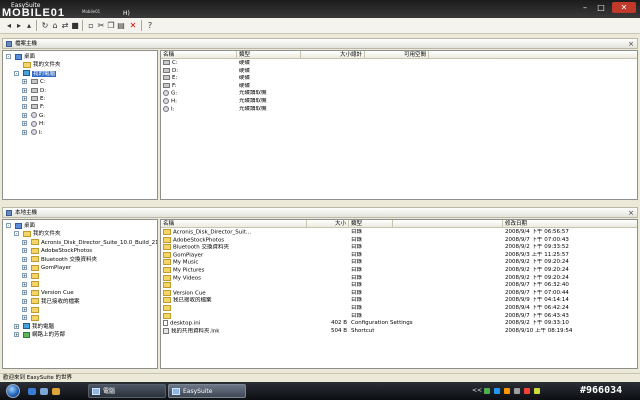  Describe the element at coordinates (55, 25) in the screenshot. I see `home-icon: ⌂` at that location.